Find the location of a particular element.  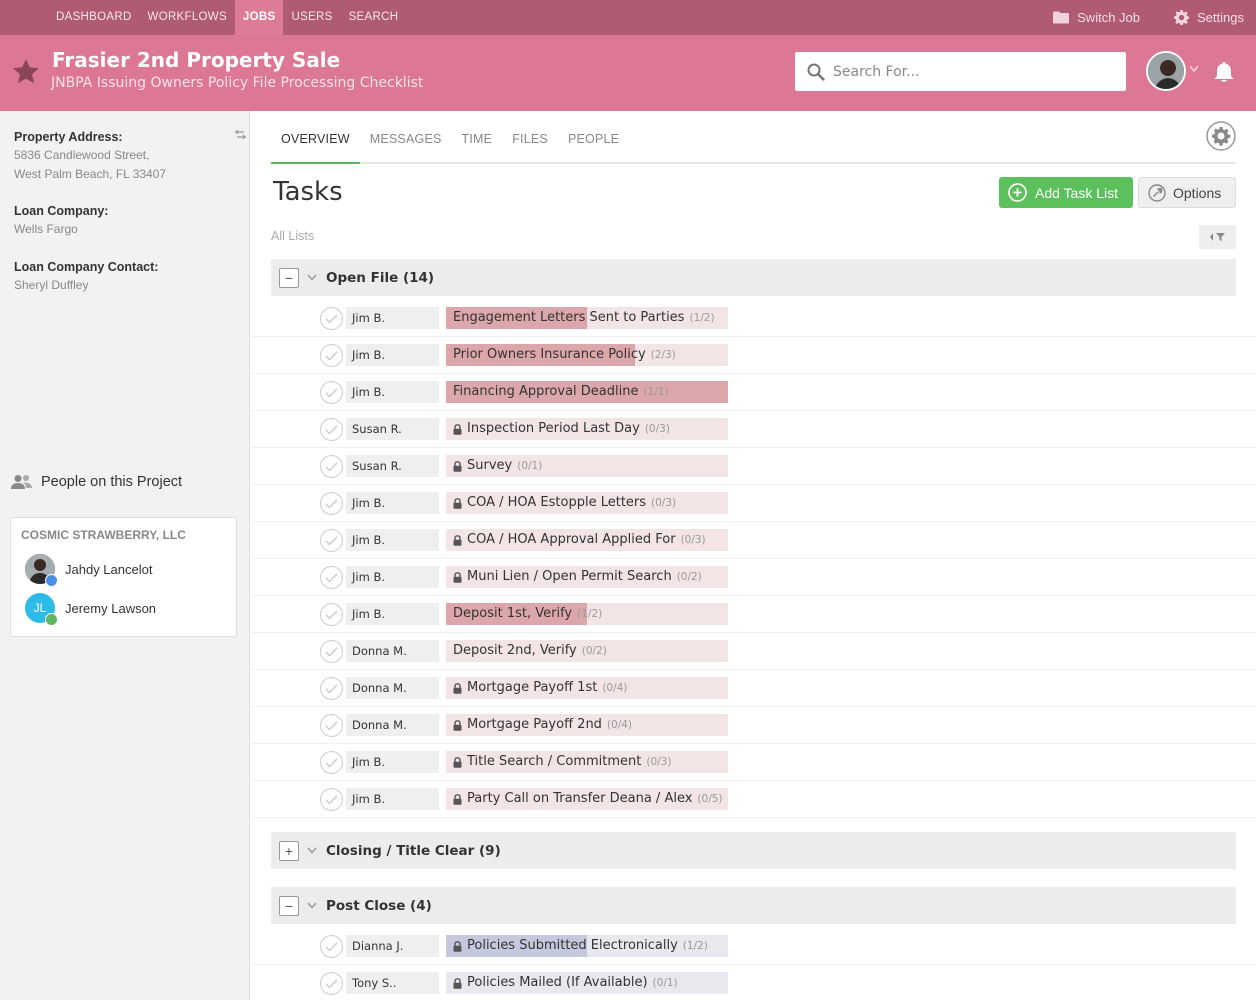

nav-dashboard: DASHBOARD is located at coordinates (94, 17).